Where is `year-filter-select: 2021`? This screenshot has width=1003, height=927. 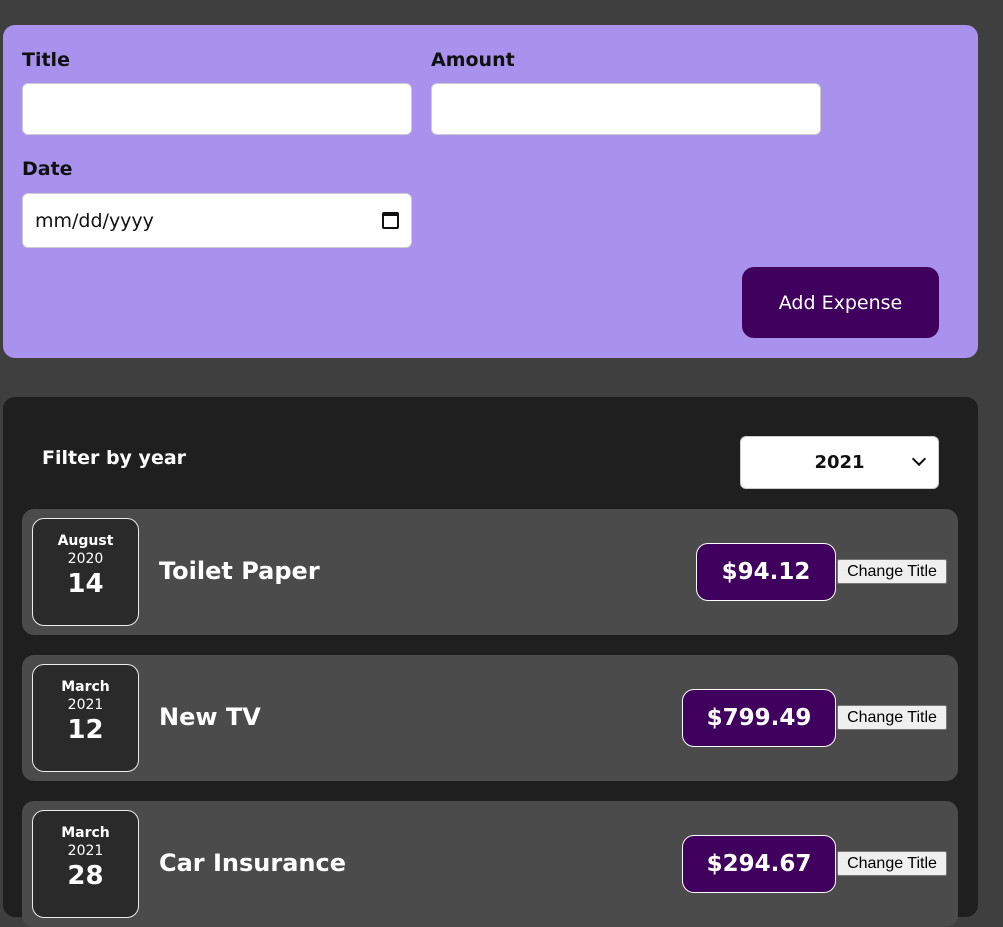 year-filter-select: 2021 is located at coordinates (839, 462).